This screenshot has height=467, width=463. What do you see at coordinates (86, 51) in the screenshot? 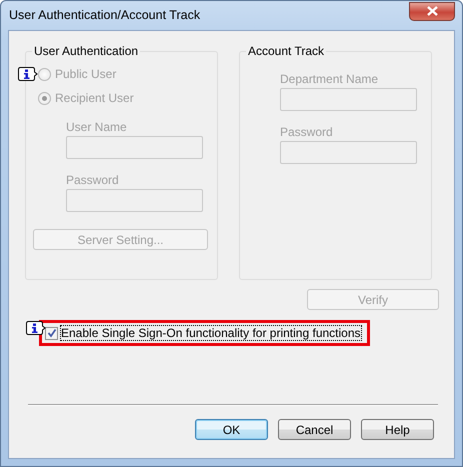
I see `group-title: User Authentication` at bounding box center [86, 51].